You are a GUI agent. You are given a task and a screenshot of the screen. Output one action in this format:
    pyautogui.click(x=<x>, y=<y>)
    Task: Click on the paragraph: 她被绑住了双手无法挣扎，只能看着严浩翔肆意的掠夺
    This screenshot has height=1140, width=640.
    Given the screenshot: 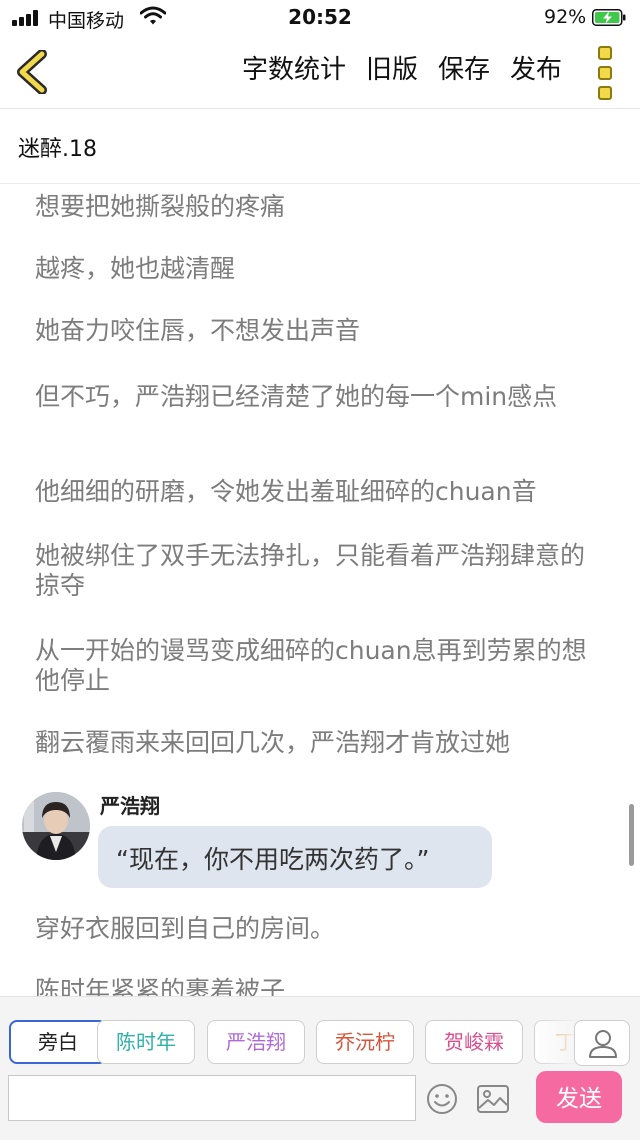 What is the action you would take?
    pyautogui.click(x=310, y=570)
    